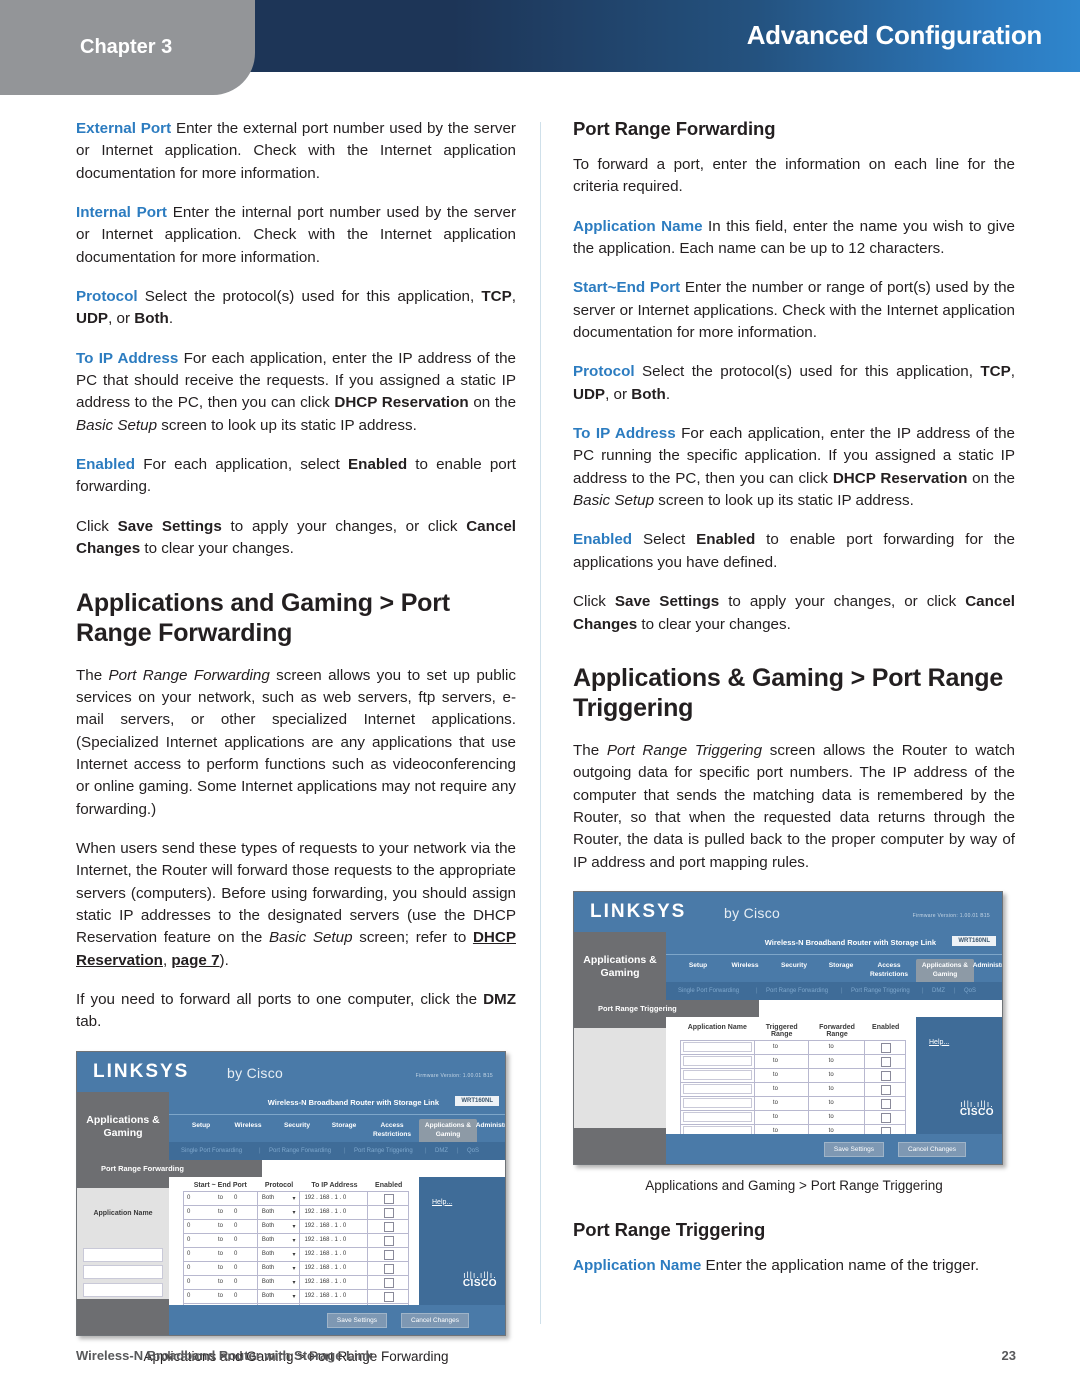  What do you see at coordinates (195, 960) in the screenshot?
I see `link-page-7: page 7` at bounding box center [195, 960].